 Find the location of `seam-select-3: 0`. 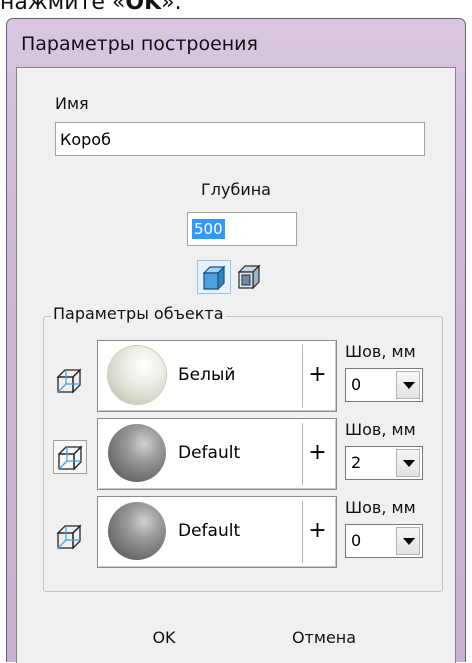

seam-select-3: 0 is located at coordinates (384, 541).